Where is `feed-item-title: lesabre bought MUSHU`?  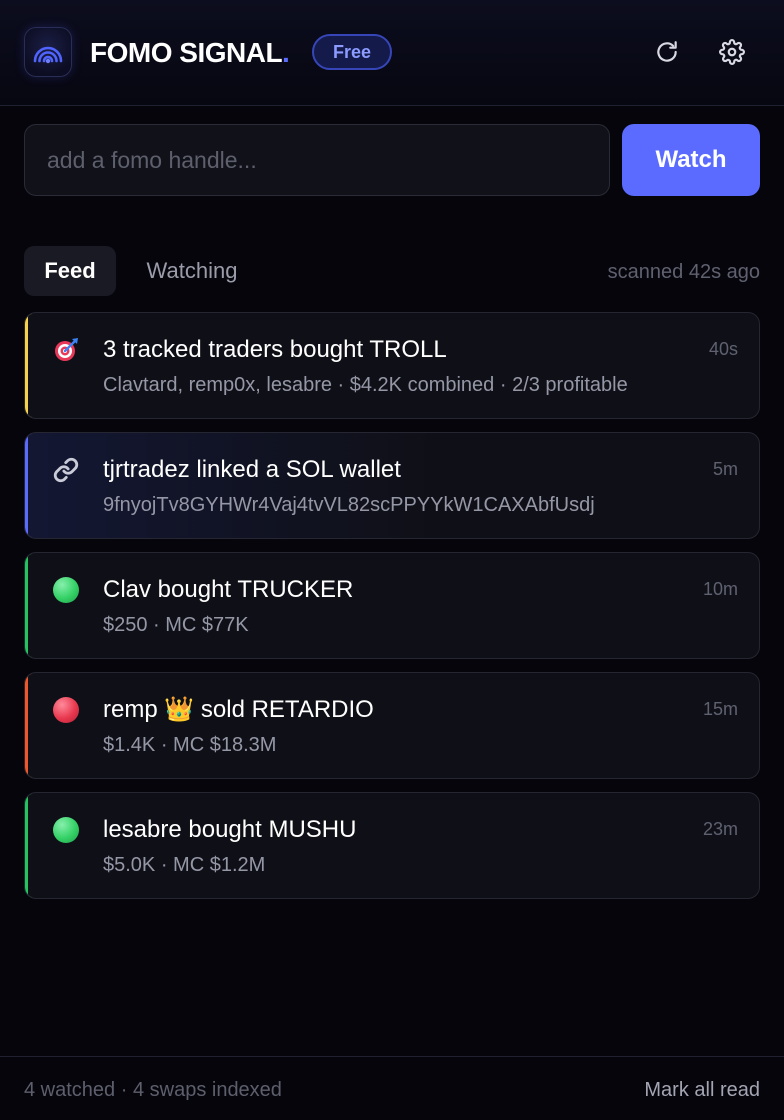
feed-item-title: lesabre bought MUSHU is located at coordinates (230, 829).